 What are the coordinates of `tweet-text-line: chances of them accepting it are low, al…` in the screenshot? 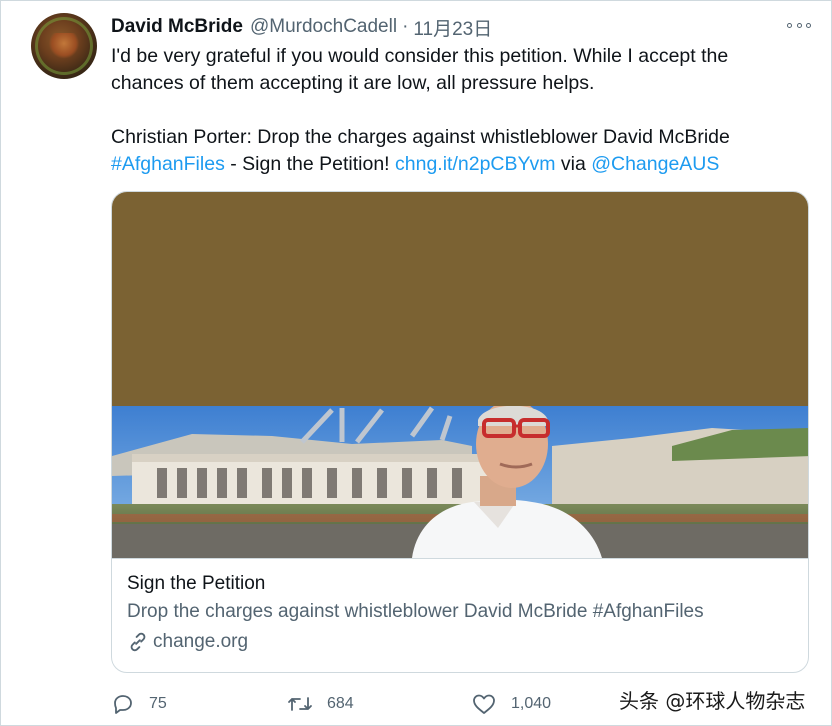 It's located at (353, 83).